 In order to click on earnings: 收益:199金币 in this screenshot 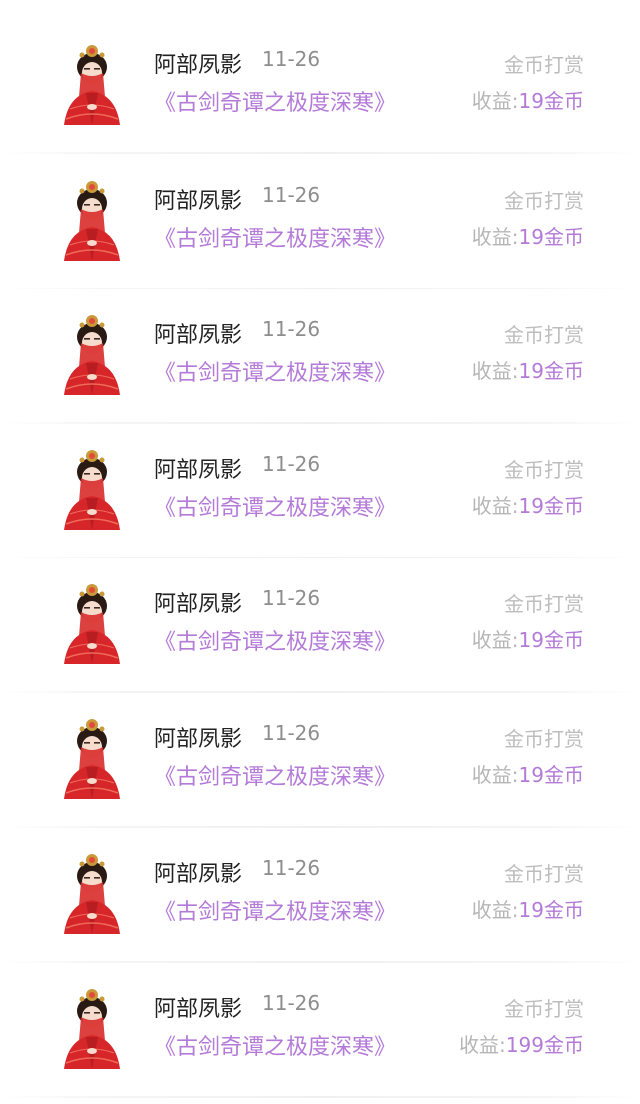, I will do `click(521, 1043)`.